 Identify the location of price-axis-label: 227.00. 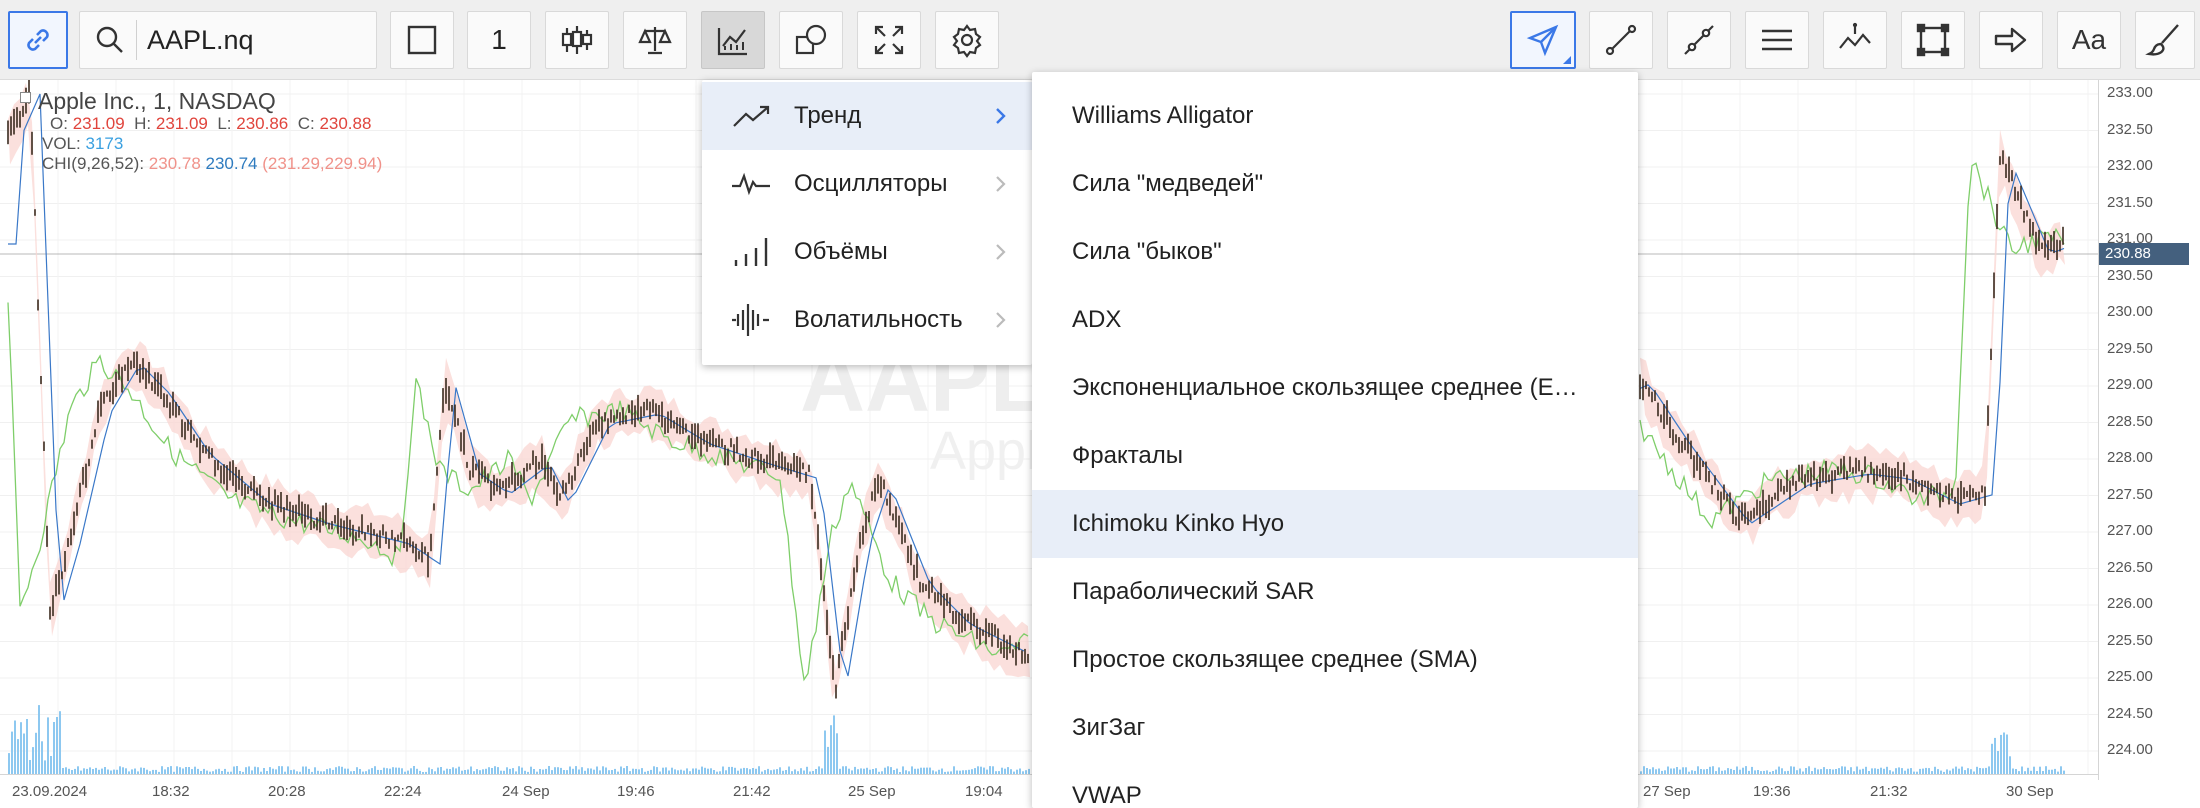
(2130, 530).